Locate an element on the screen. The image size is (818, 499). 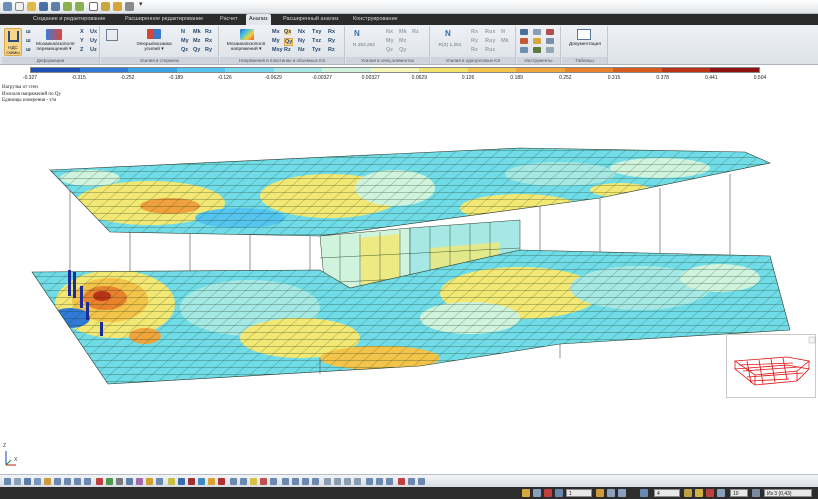
onenode-n2-icon: N is located at coordinates (503, 32).